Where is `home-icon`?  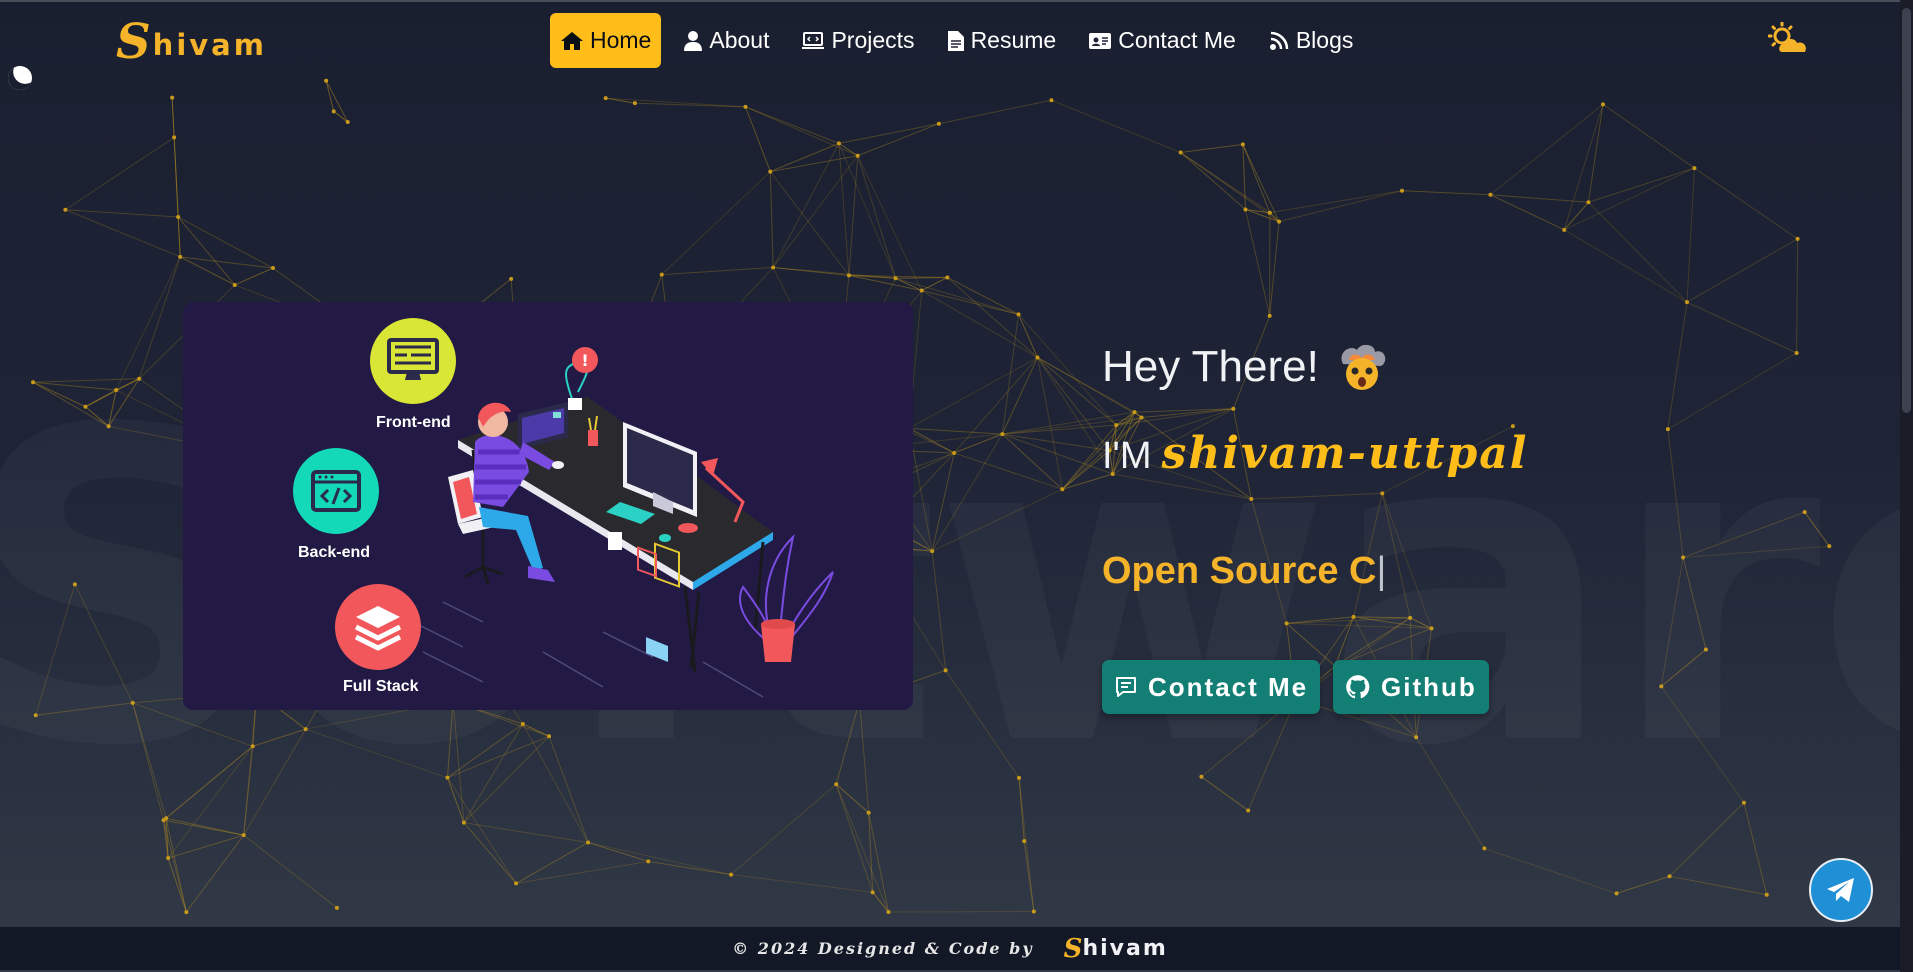 home-icon is located at coordinates (572, 40).